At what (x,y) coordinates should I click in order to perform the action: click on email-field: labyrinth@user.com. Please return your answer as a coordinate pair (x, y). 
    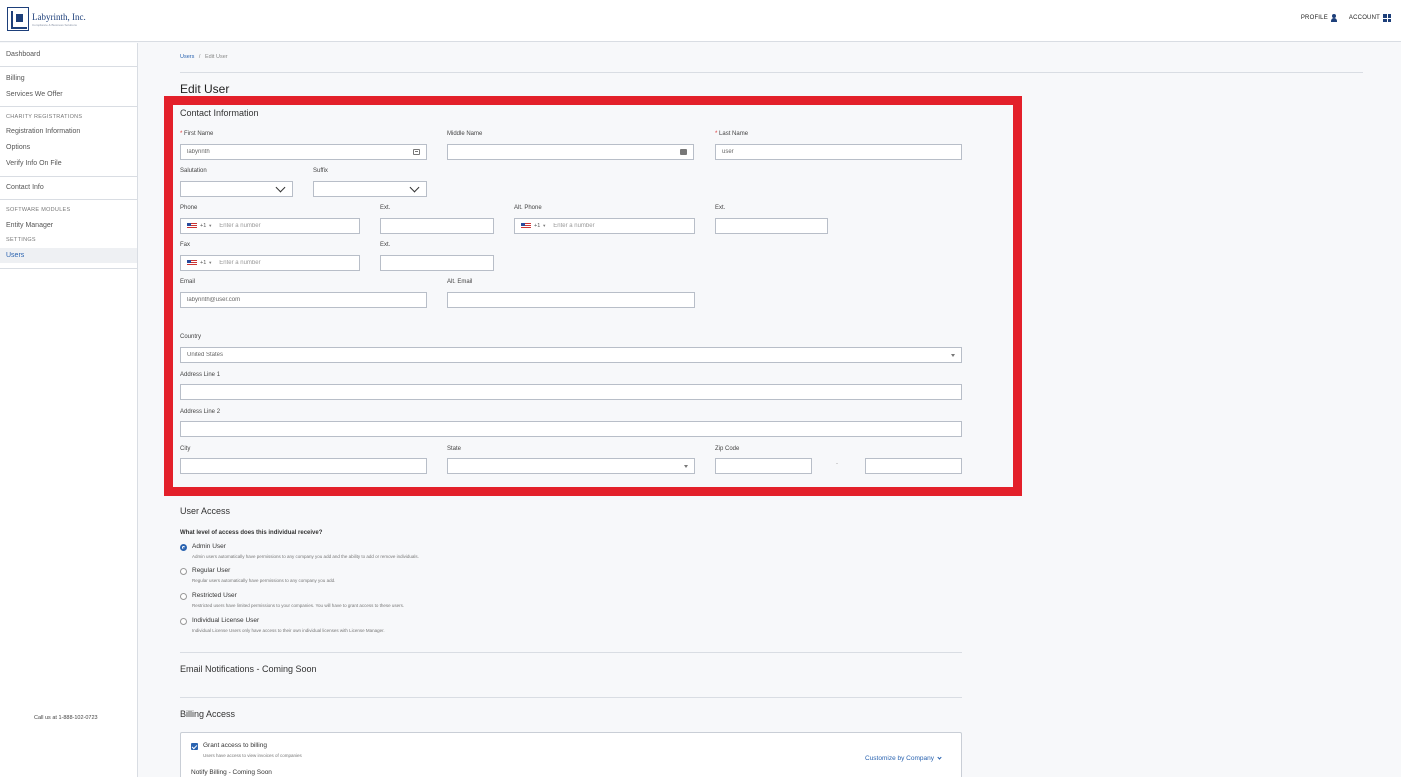
    Looking at the image, I should click on (303, 300).